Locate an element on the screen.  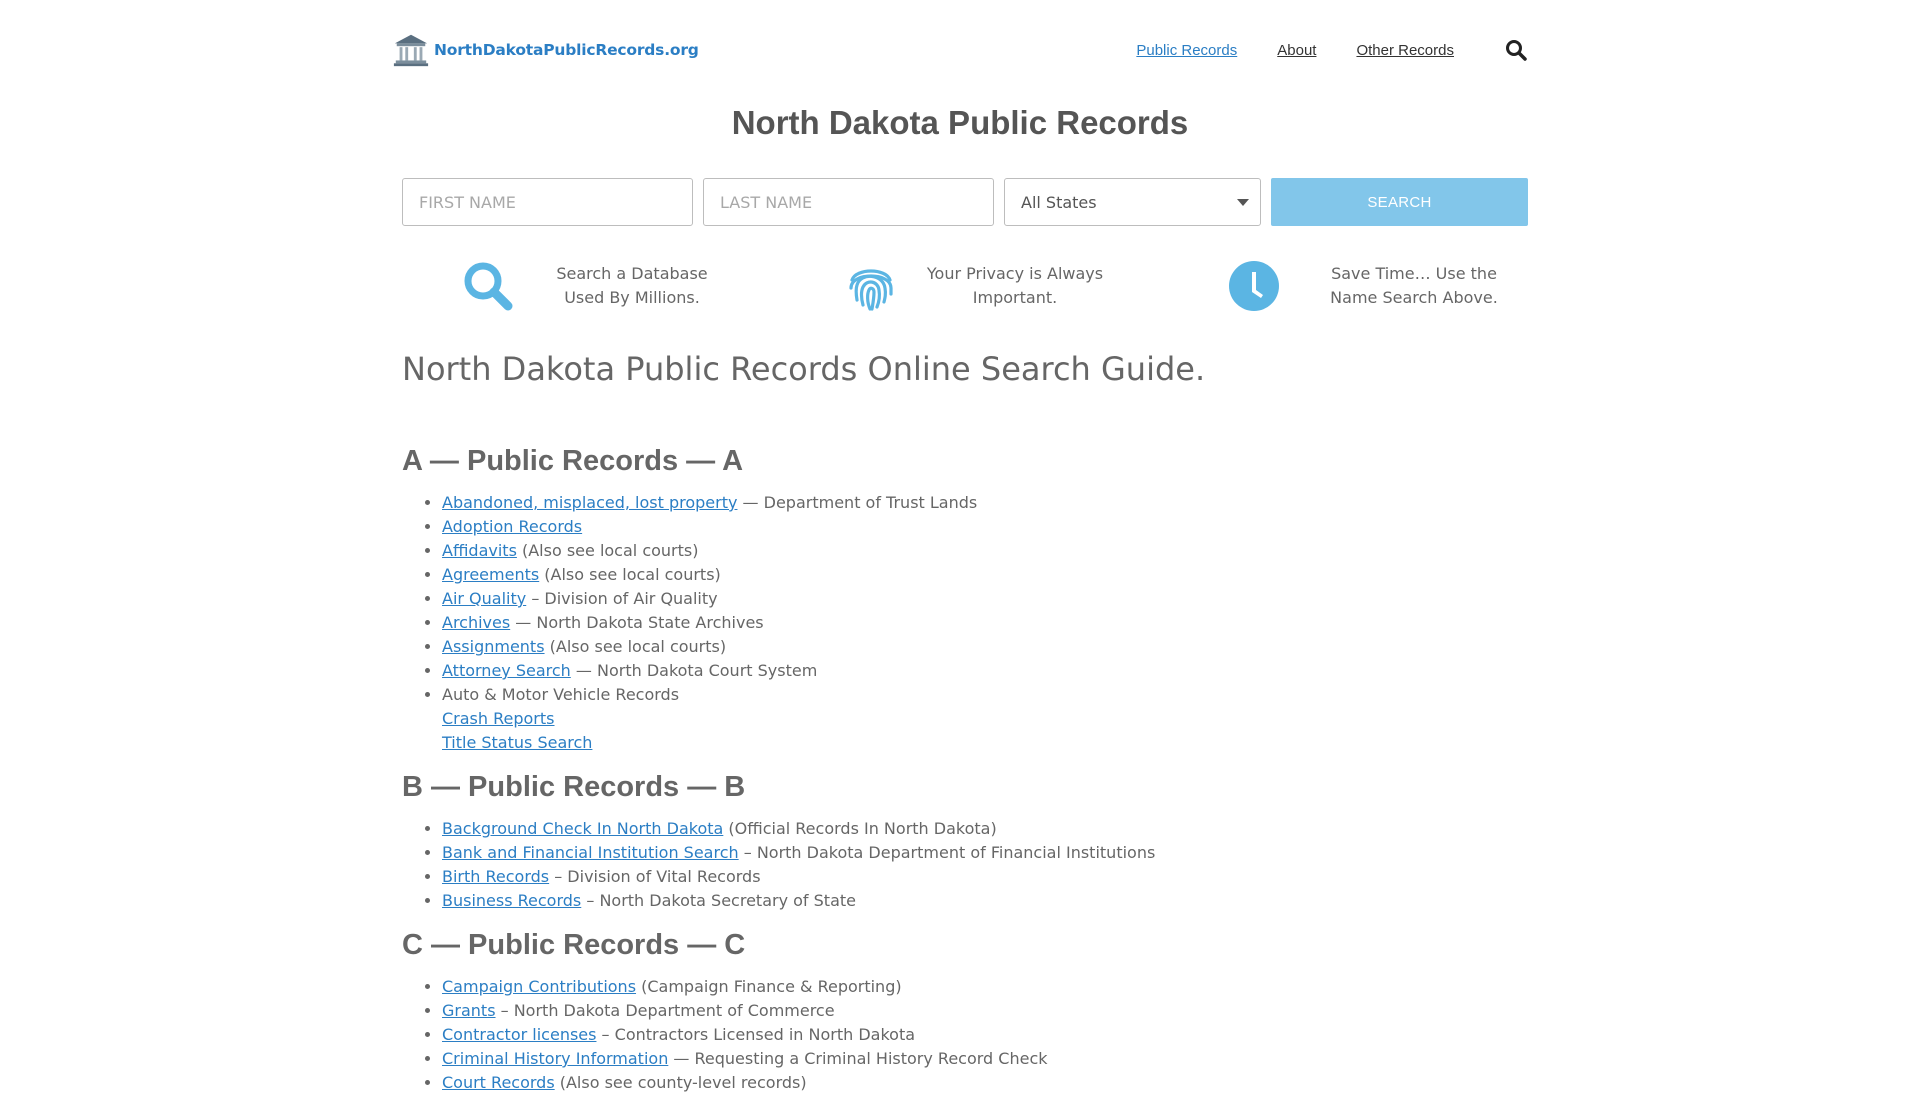
record-link: Abandoned, misplaced, lost property is located at coordinates (589, 502).